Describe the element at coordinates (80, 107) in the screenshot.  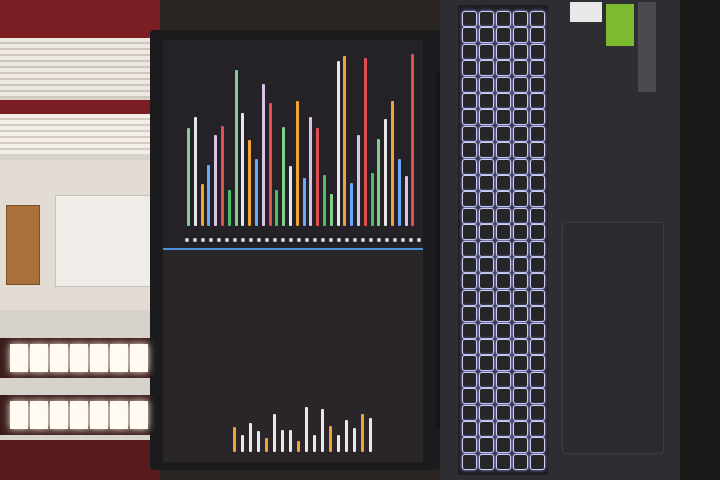
I see `window-frame-strip` at that location.